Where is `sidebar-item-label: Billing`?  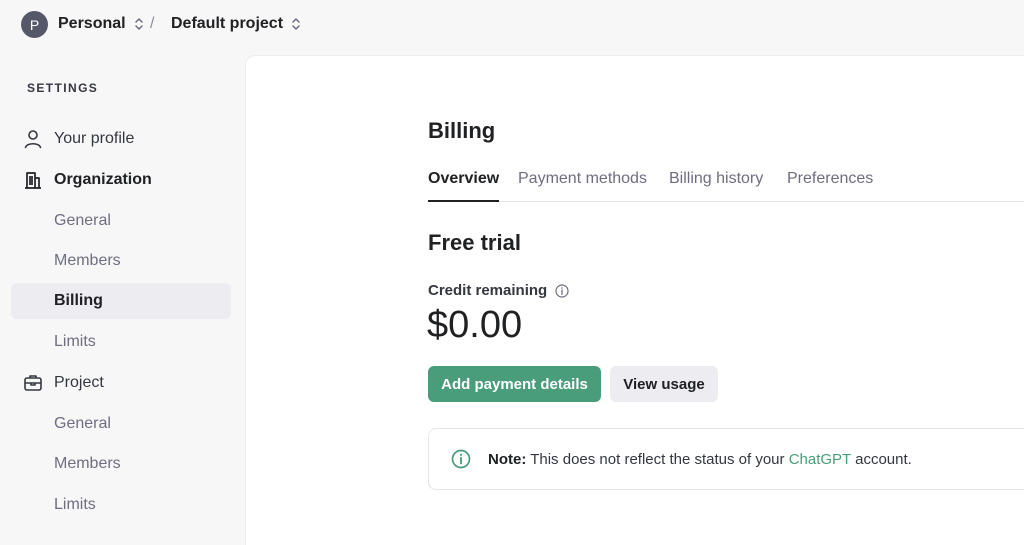 sidebar-item-label: Billing is located at coordinates (78, 300).